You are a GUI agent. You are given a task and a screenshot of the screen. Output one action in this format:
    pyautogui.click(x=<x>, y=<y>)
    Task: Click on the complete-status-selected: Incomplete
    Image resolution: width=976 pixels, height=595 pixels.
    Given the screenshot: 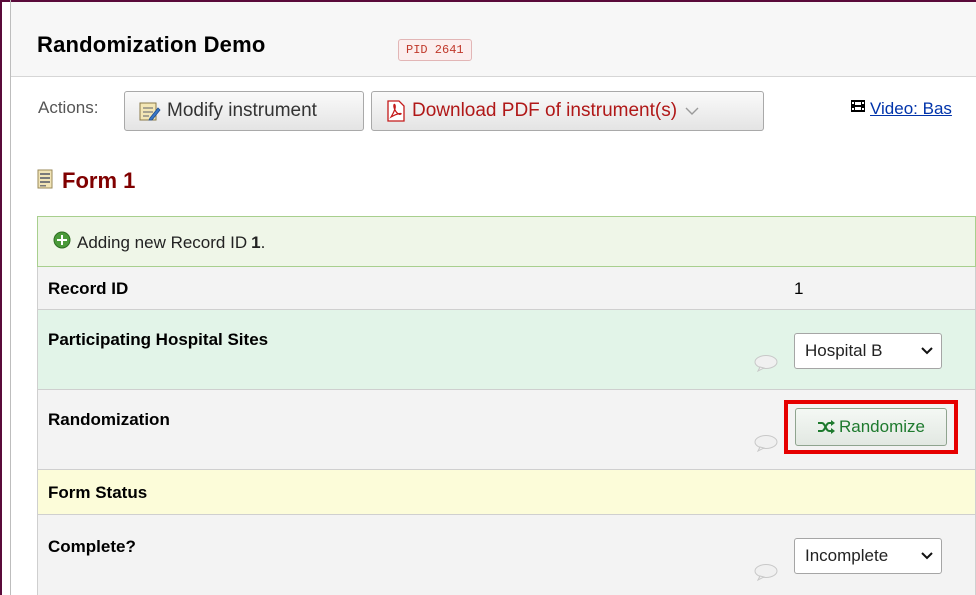 What is the action you would take?
    pyautogui.click(x=847, y=555)
    